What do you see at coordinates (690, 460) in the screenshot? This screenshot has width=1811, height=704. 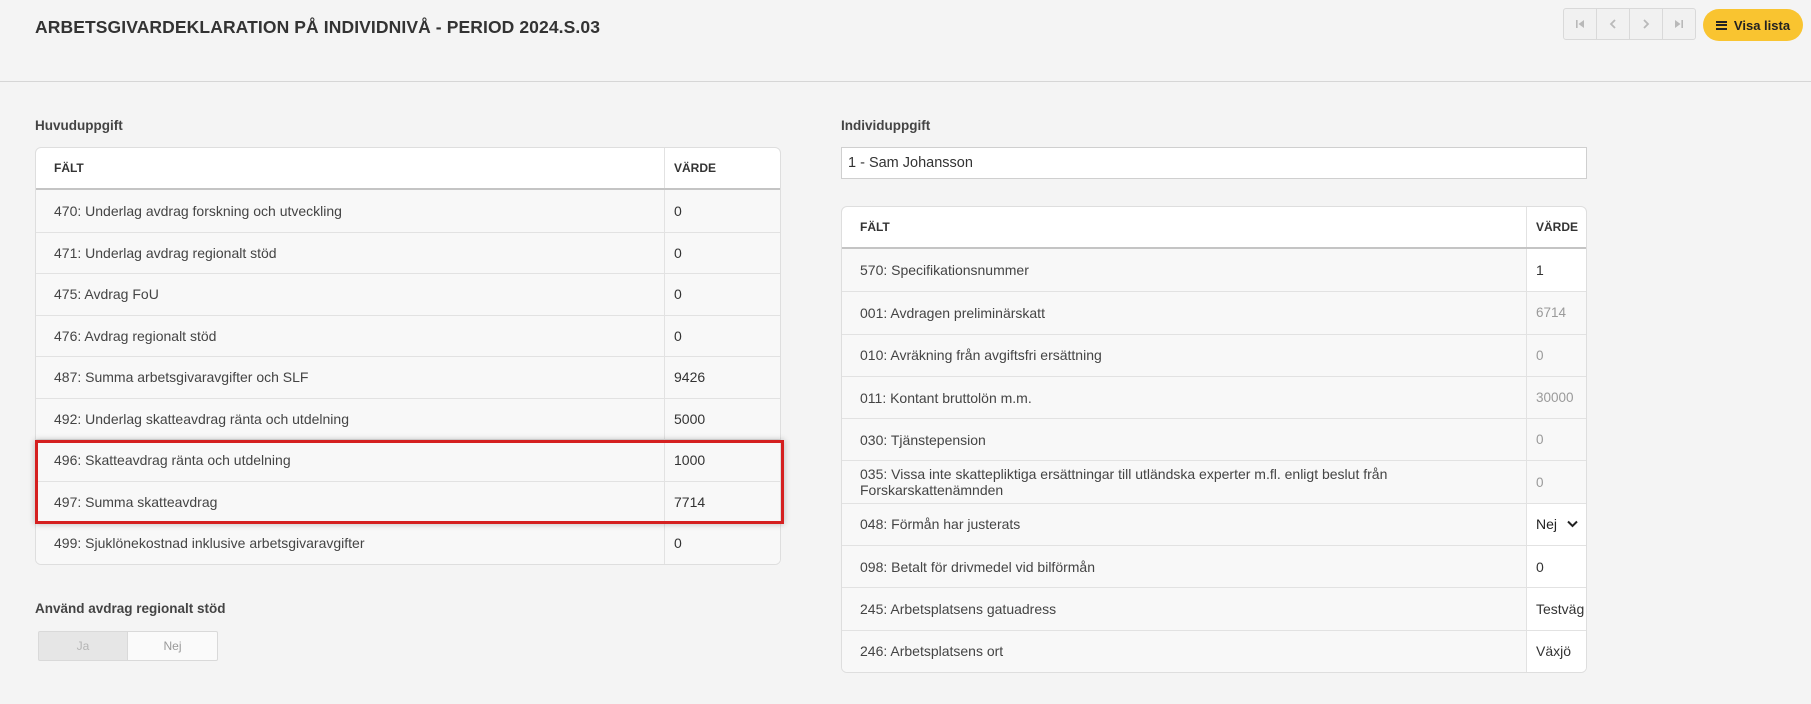 I see `field-value: 1000` at bounding box center [690, 460].